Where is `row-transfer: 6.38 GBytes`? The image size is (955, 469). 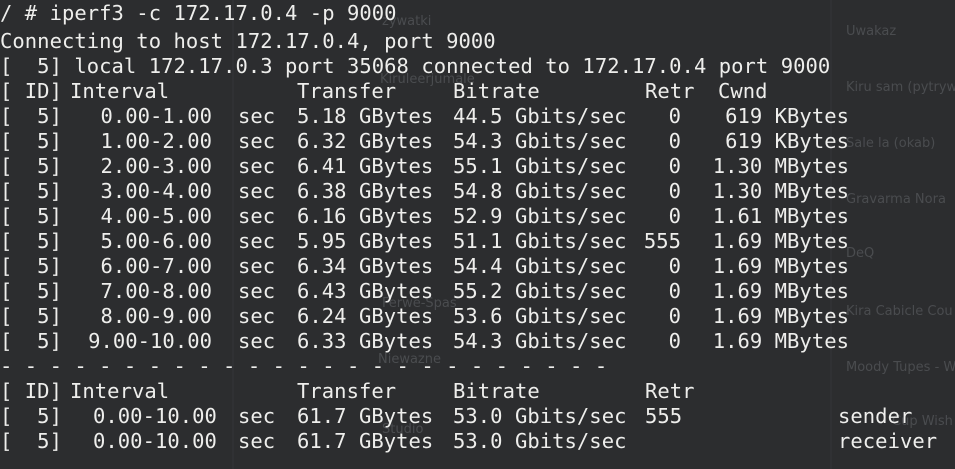
row-transfer: 6.38 GBytes is located at coordinates (365, 191).